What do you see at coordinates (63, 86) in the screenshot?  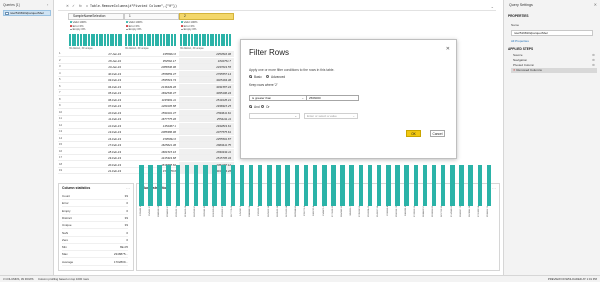 I see `row-number: 6` at bounding box center [63, 86].